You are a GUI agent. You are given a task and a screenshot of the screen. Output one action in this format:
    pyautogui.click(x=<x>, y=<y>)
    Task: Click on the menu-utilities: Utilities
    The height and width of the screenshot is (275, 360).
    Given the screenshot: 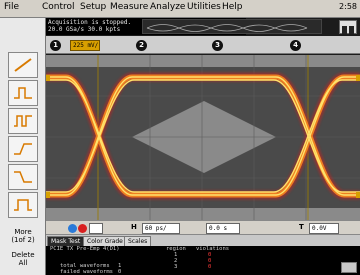 What is the action you would take?
    pyautogui.click(x=204, y=7)
    